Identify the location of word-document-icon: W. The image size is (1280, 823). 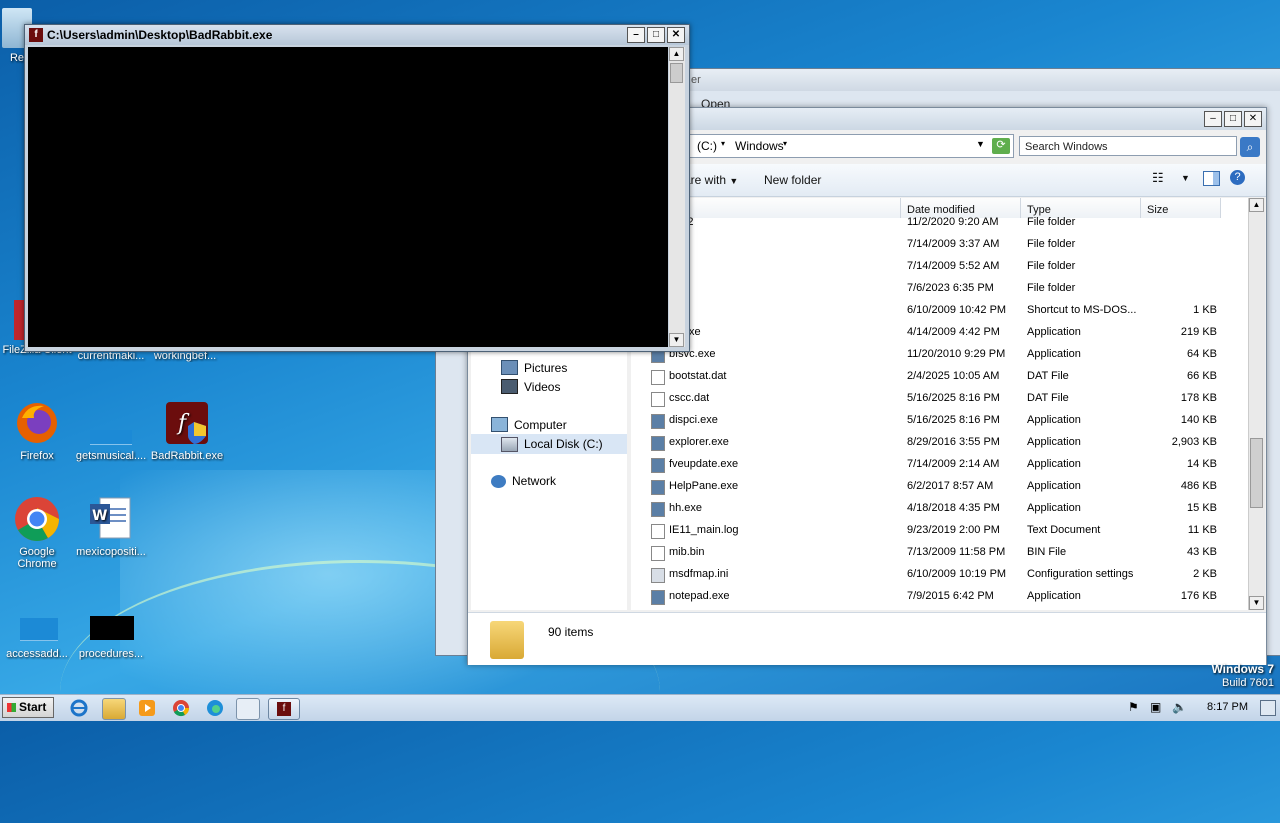
(111, 519).